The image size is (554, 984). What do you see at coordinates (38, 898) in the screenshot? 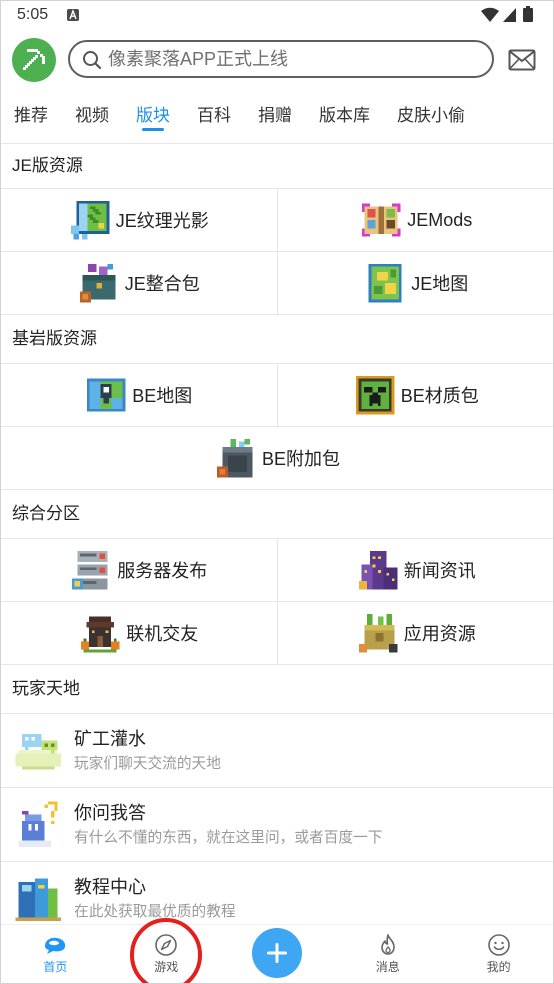
I see `tutorial-book-icon` at bounding box center [38, 898].